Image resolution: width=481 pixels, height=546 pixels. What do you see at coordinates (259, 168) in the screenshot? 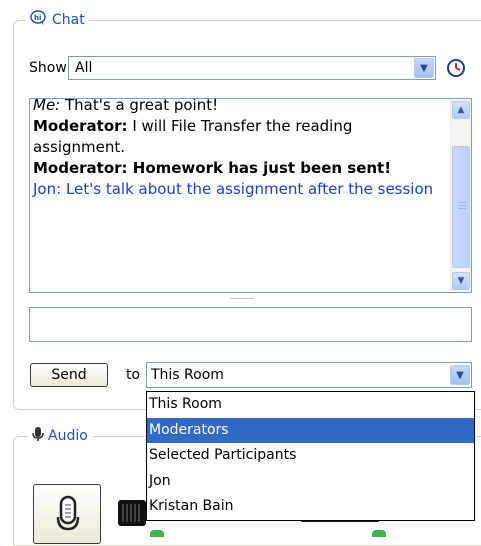
I see `message-text: Homework has just been sent!` at bounding box center [259, 168].